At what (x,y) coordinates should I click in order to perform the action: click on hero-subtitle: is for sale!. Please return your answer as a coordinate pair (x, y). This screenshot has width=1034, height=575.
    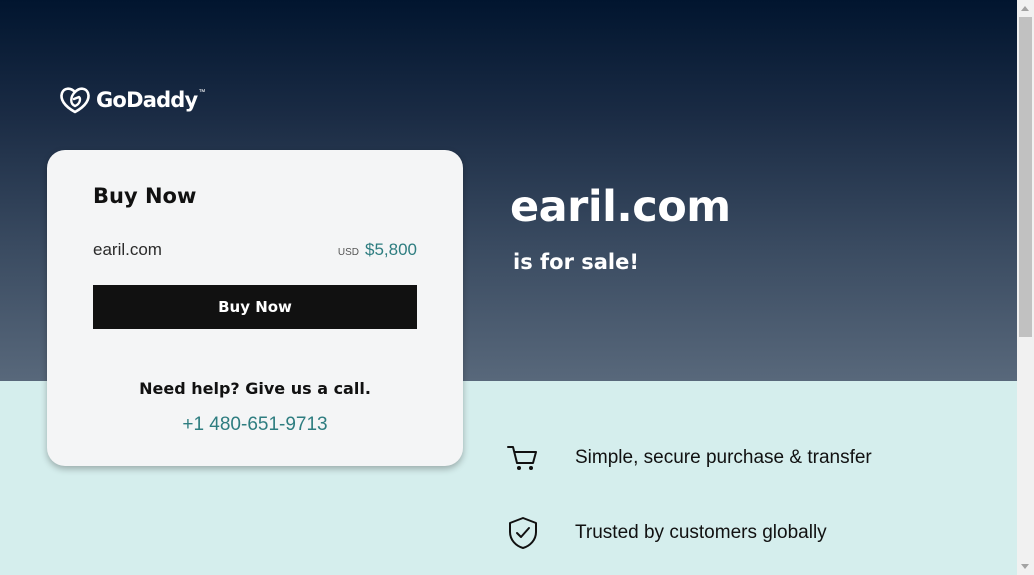
    Looking at the image, I should click on (576, 262).